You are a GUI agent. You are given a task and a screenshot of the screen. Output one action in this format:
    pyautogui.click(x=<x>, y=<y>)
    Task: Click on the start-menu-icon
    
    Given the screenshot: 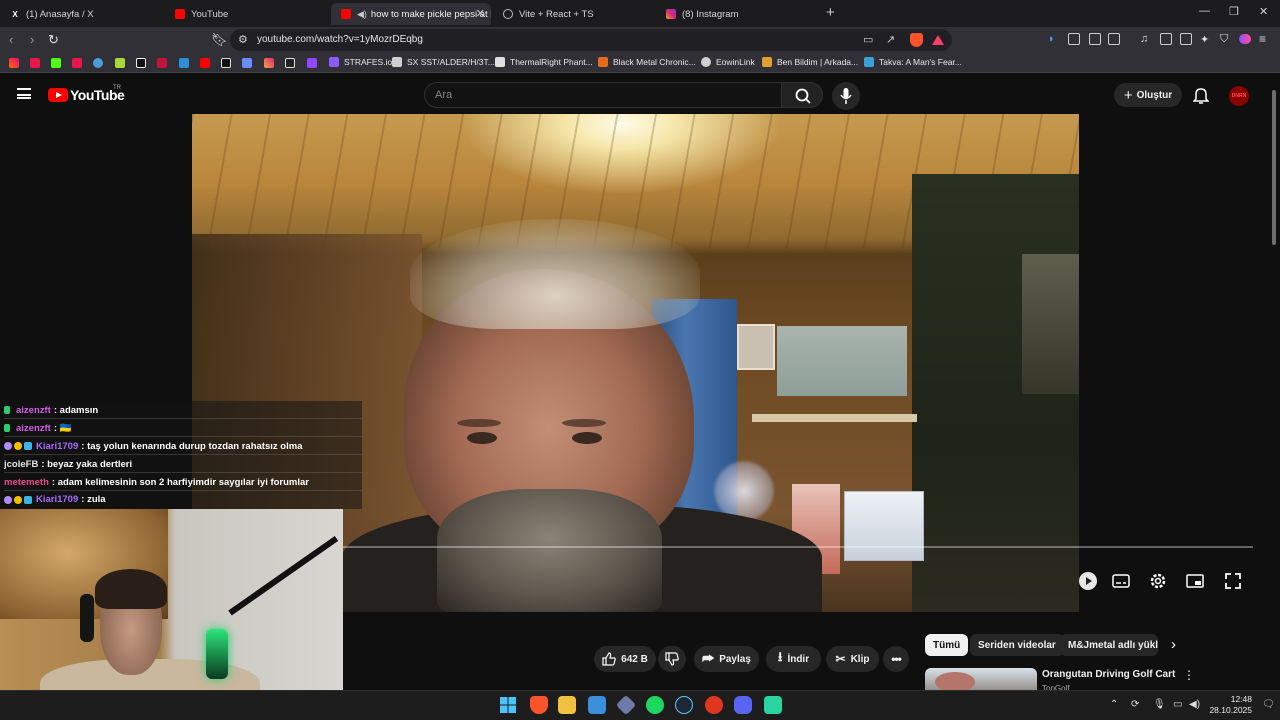 What is the action you would take?
    pyautogui.click(x=508, y=705)
    